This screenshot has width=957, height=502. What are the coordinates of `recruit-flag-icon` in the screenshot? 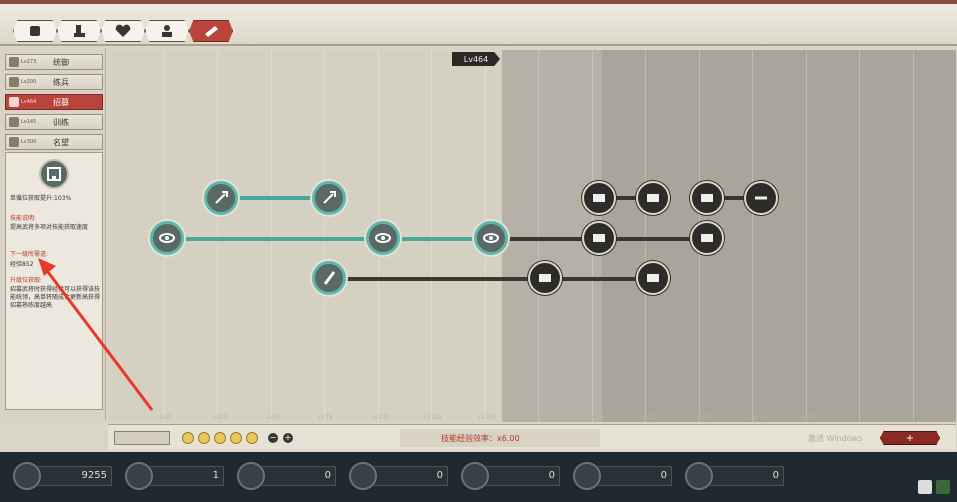 It's located at (54, 174).